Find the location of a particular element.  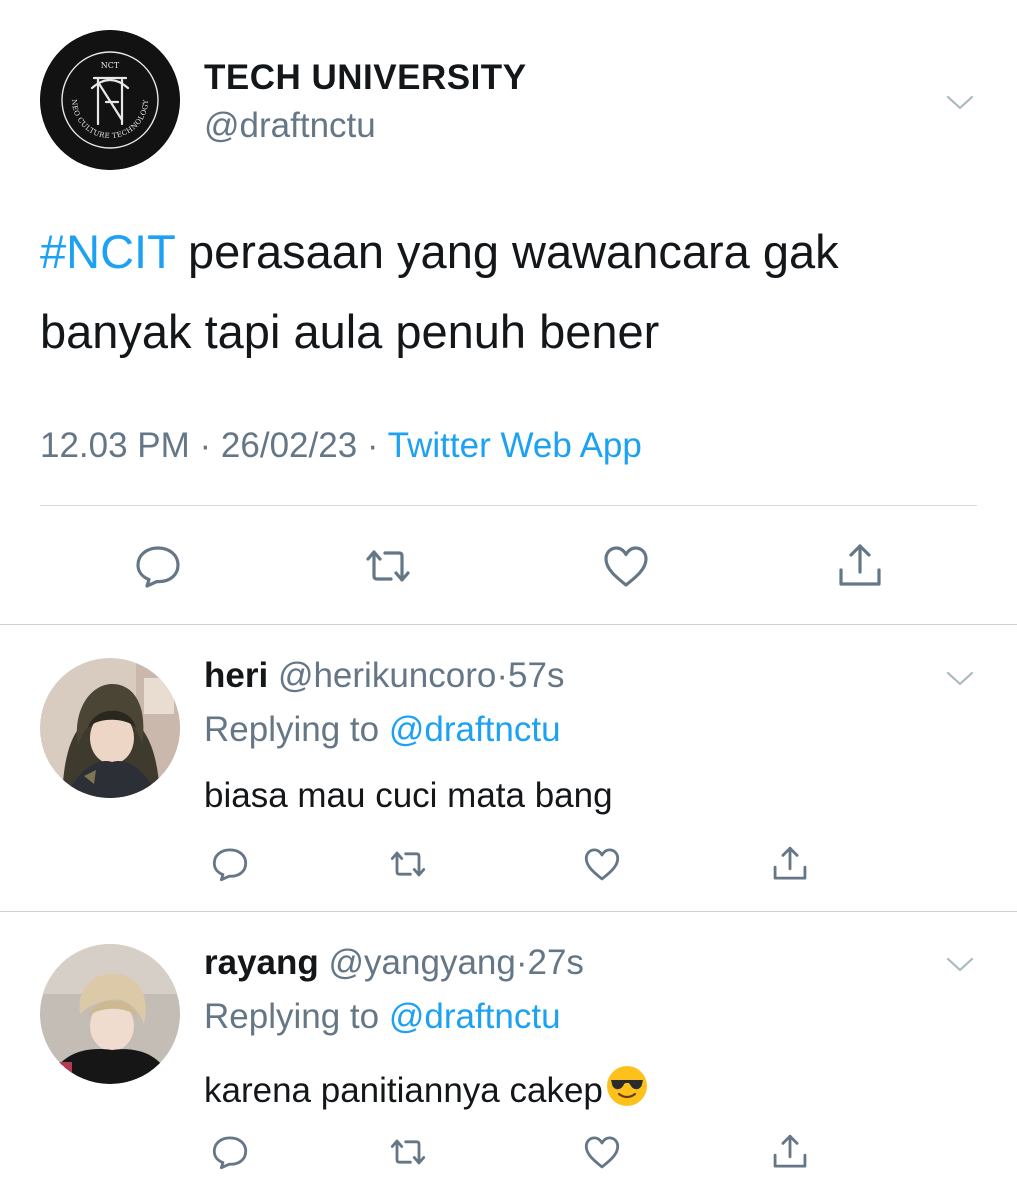

reply-text: biasa mau cuci mata bang is located at coordinates (408, 795).